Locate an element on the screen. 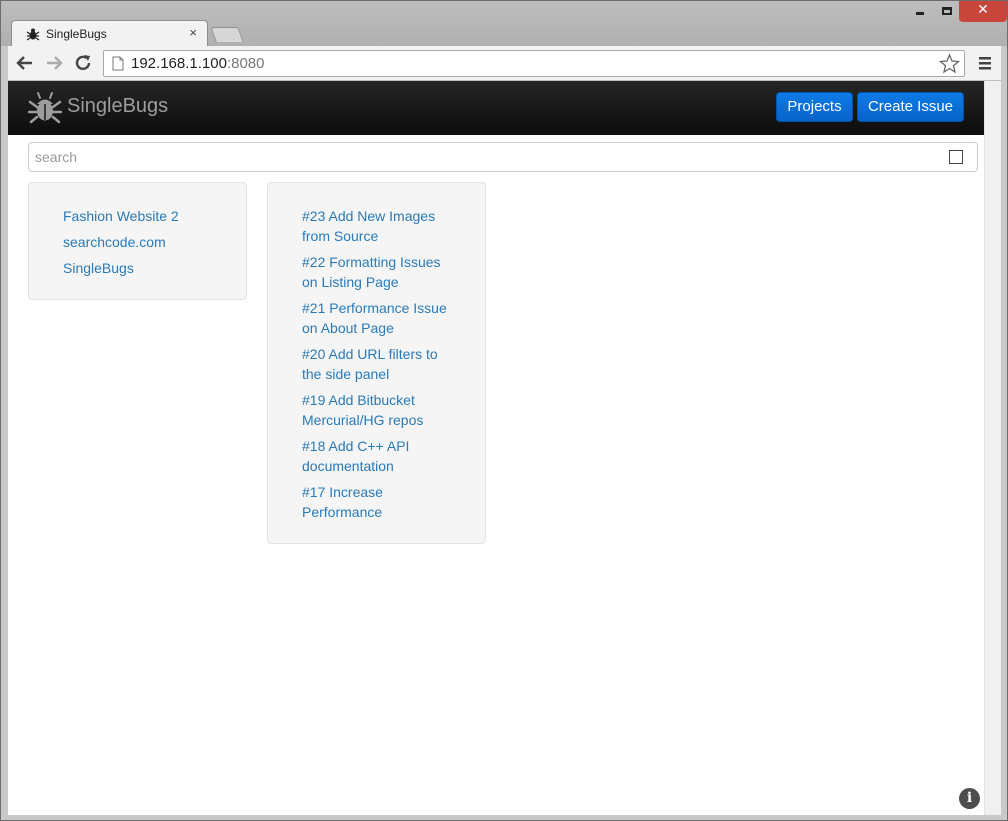 The width and height of the screenshot is (1008, 821). browser-toolbar: 192.168.1.100:8080 is located at coordinates (504, 63).